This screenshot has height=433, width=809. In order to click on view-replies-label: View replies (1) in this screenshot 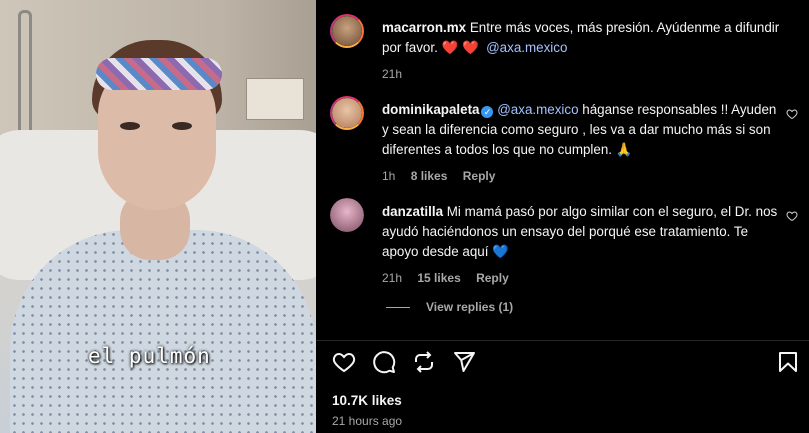, I will do `click(470, 307)`.